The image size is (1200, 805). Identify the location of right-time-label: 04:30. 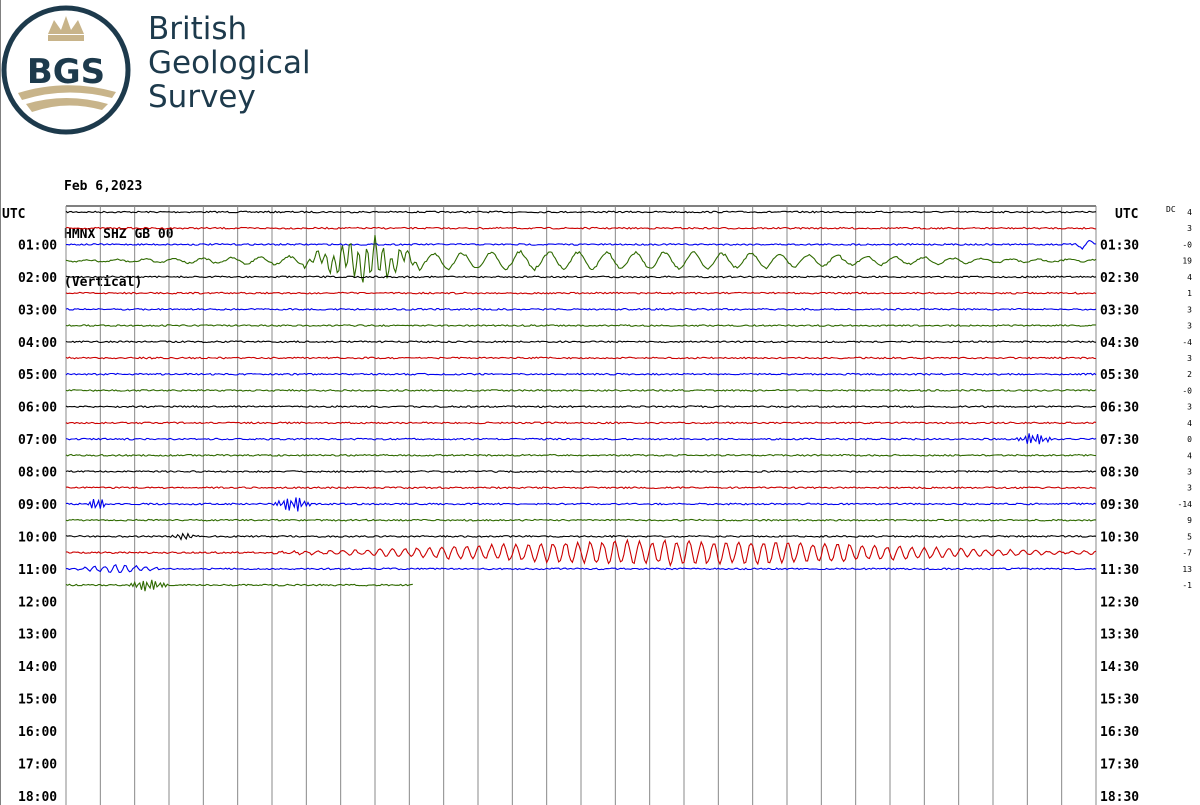
(1119, 343).